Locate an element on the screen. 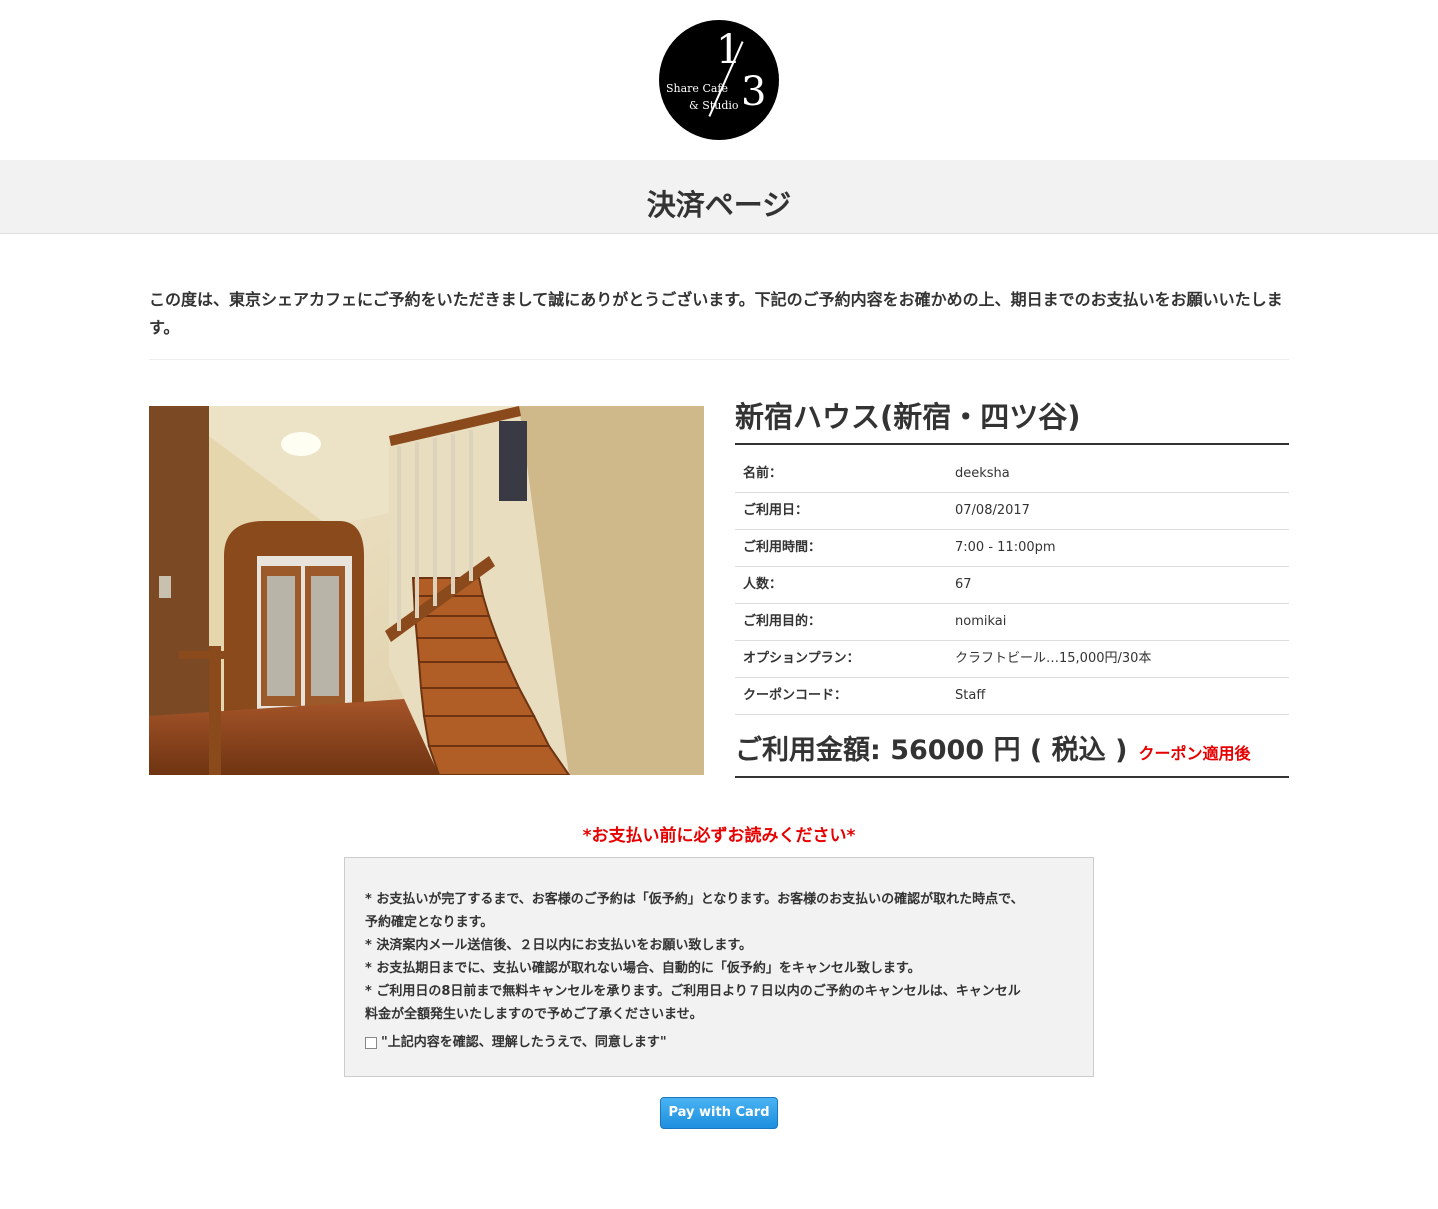  venue-name: 新宿ハウス(新宿・四ツ谷) is located at coordinates (908, 417).